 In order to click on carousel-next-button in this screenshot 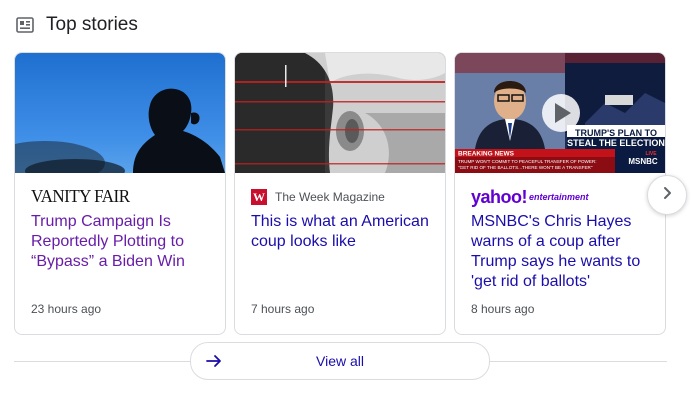, I will do `click(667, 195)`.